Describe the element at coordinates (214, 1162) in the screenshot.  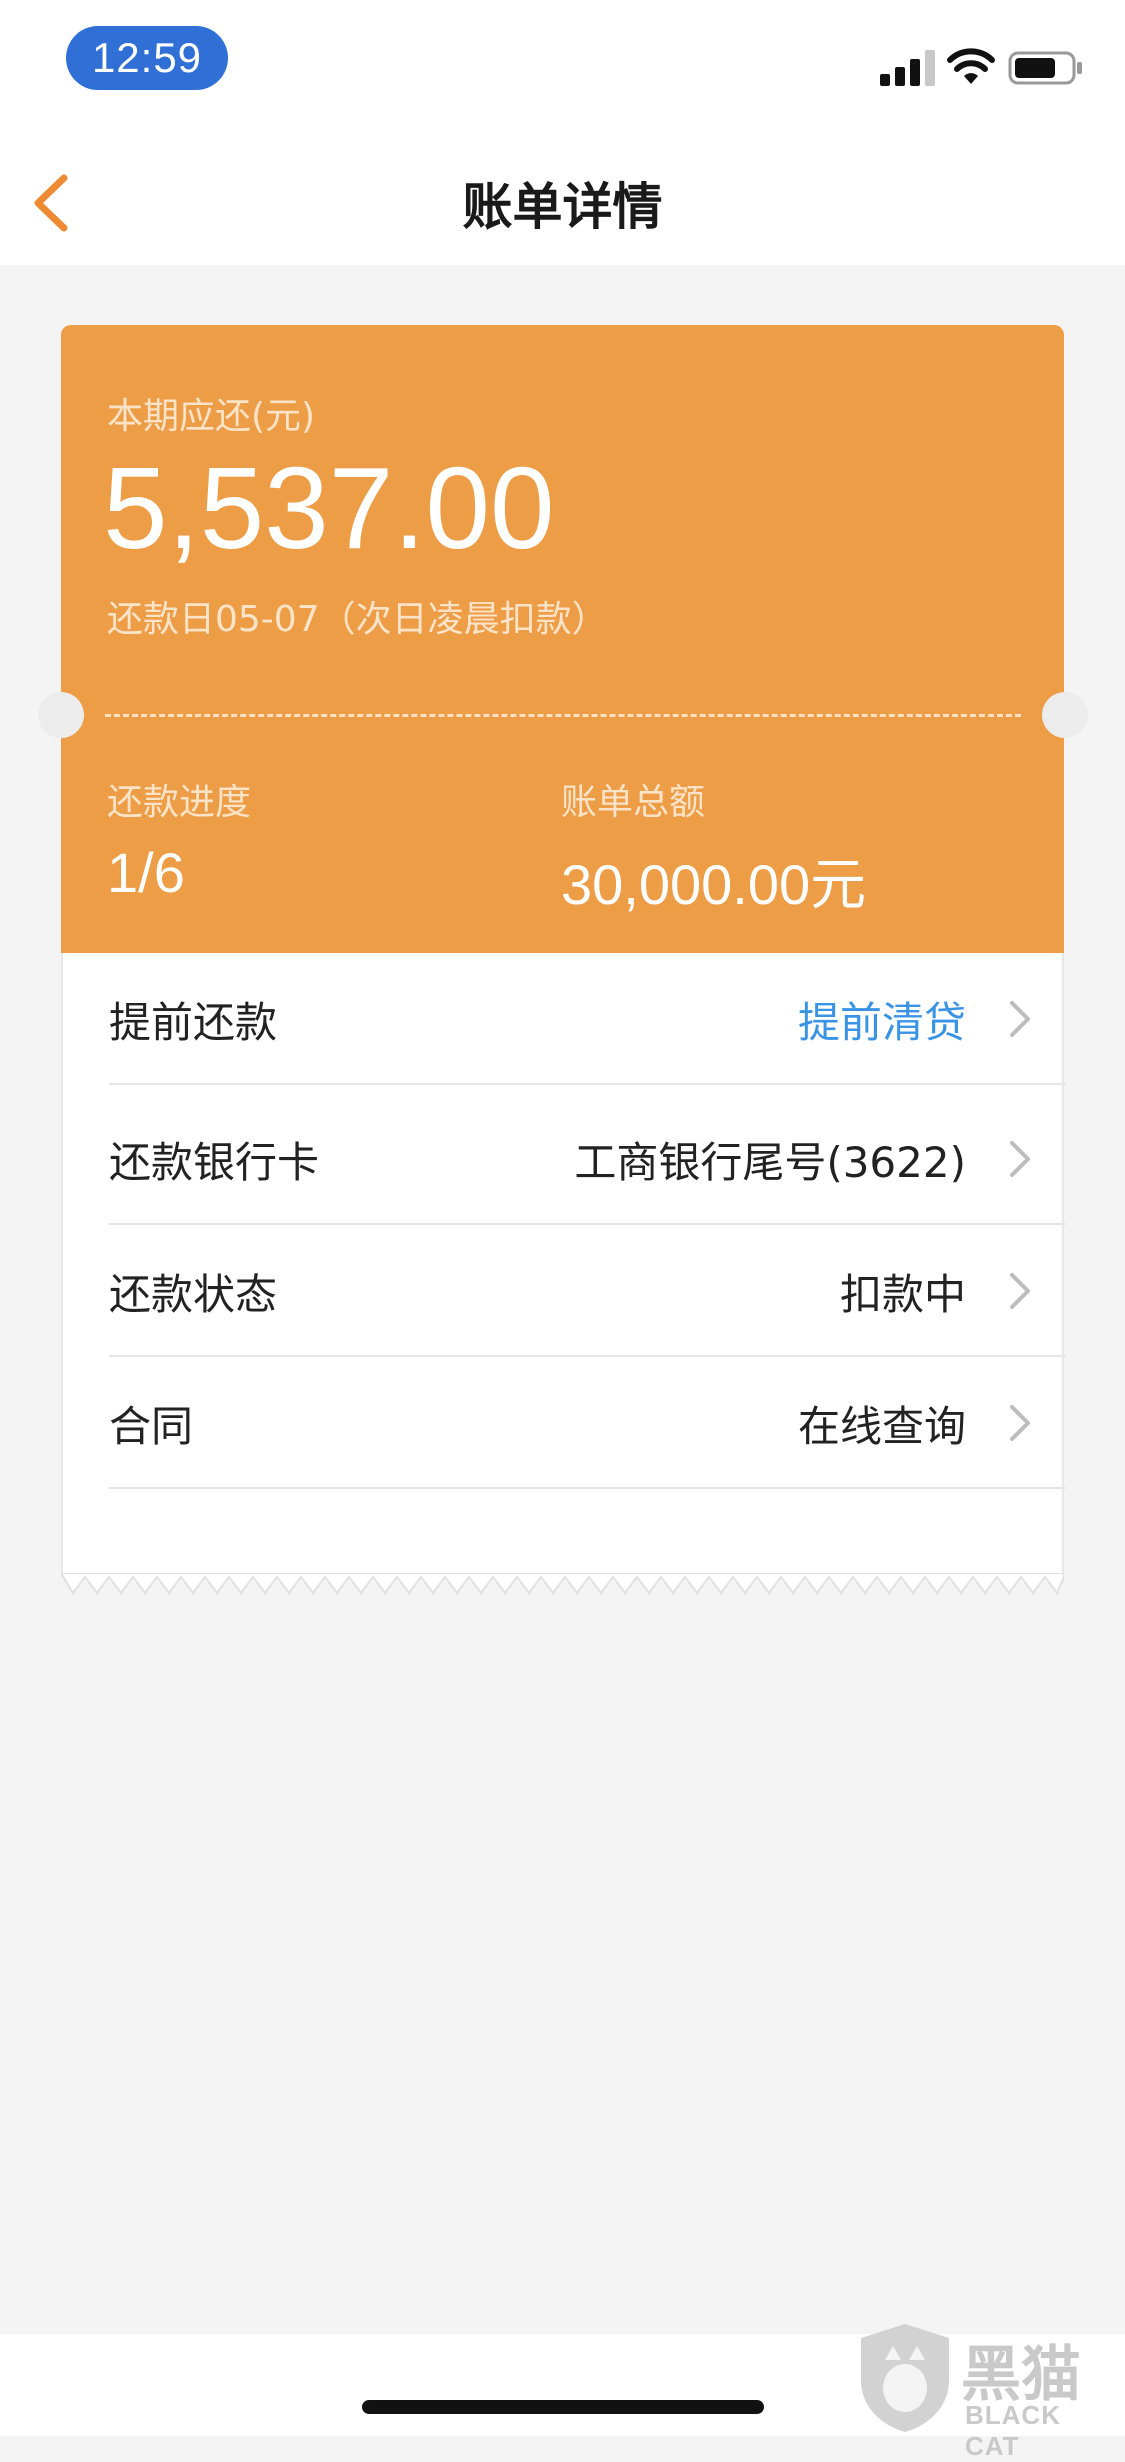
I see `row-label: 还款银行卡` at that location.